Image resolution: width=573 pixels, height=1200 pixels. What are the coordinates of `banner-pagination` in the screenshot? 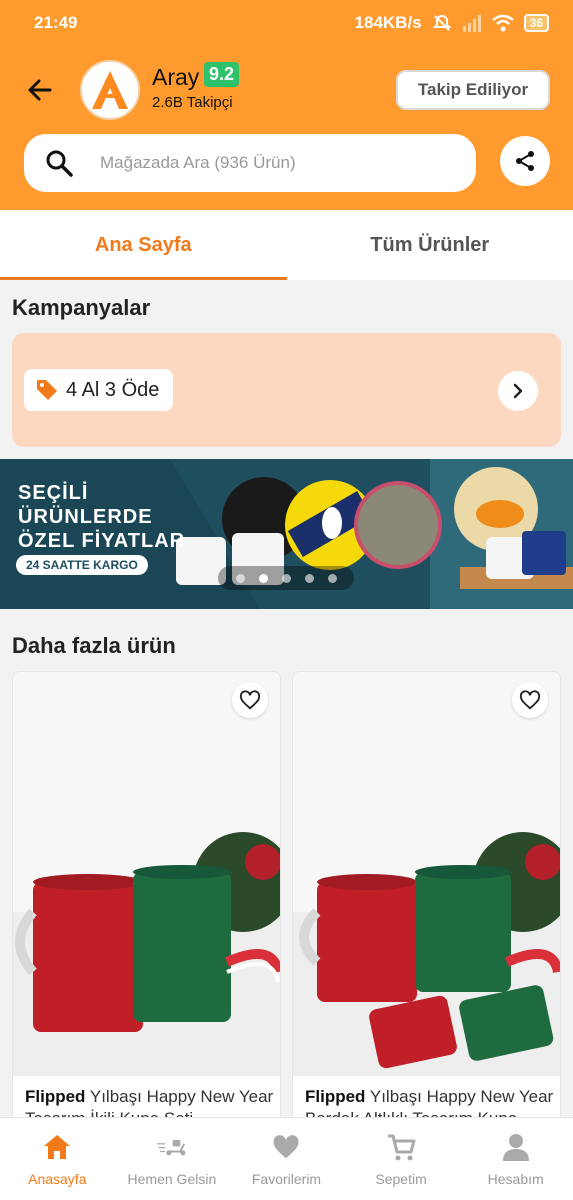 It's located at (286, 578).